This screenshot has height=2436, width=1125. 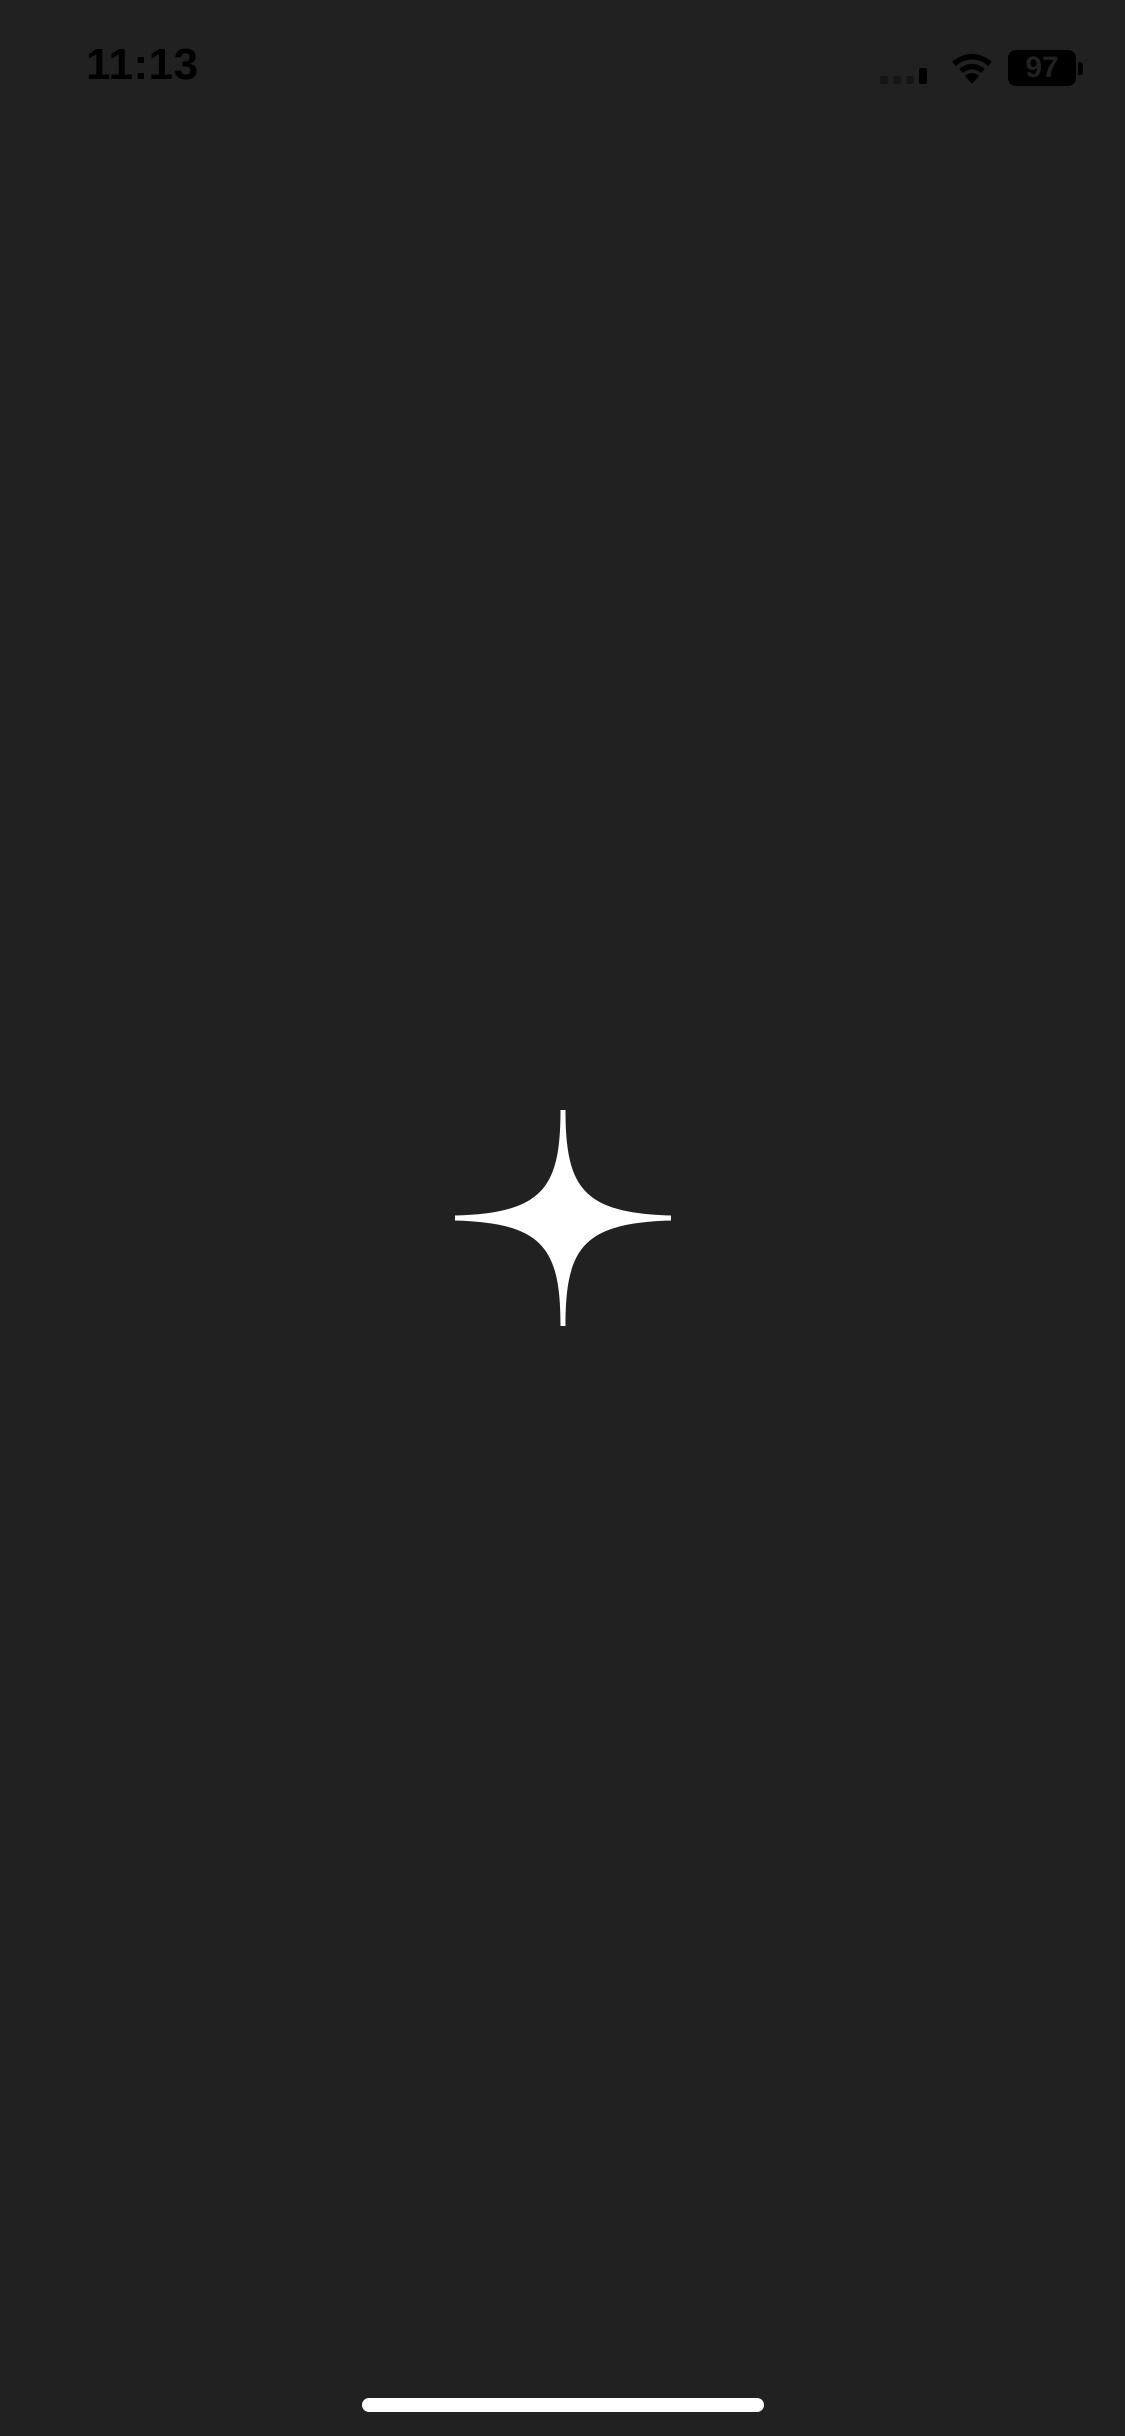 I want to click on battery-level: 97, so click(x=1042, y=67).